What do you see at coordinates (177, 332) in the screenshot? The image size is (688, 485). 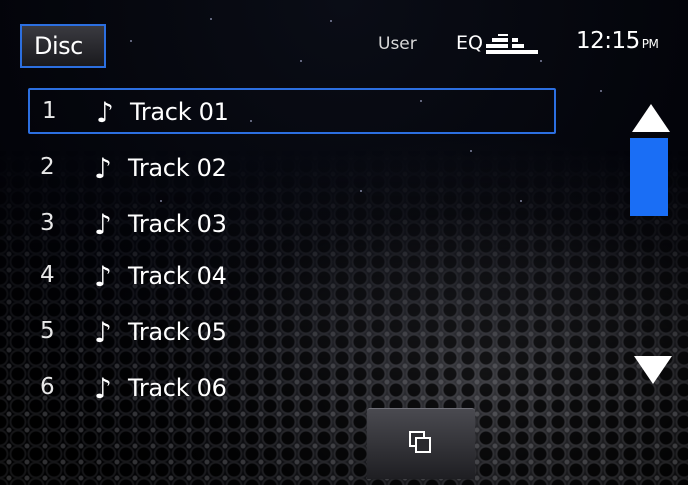 I see `track-name: Track 05` at bounding box center [177, 332].